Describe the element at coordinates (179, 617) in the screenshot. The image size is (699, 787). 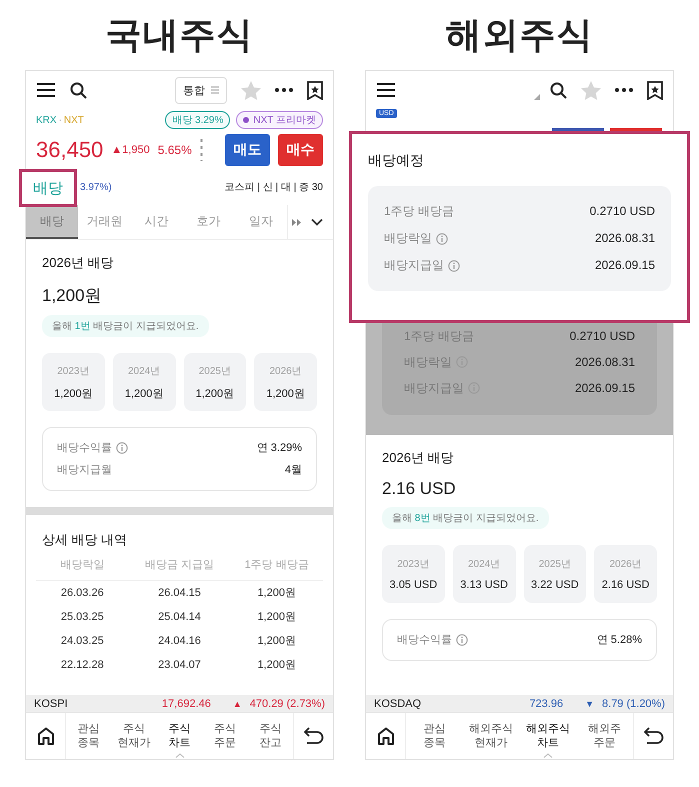
I see `table-cell-text: 25.04.14` at that location.